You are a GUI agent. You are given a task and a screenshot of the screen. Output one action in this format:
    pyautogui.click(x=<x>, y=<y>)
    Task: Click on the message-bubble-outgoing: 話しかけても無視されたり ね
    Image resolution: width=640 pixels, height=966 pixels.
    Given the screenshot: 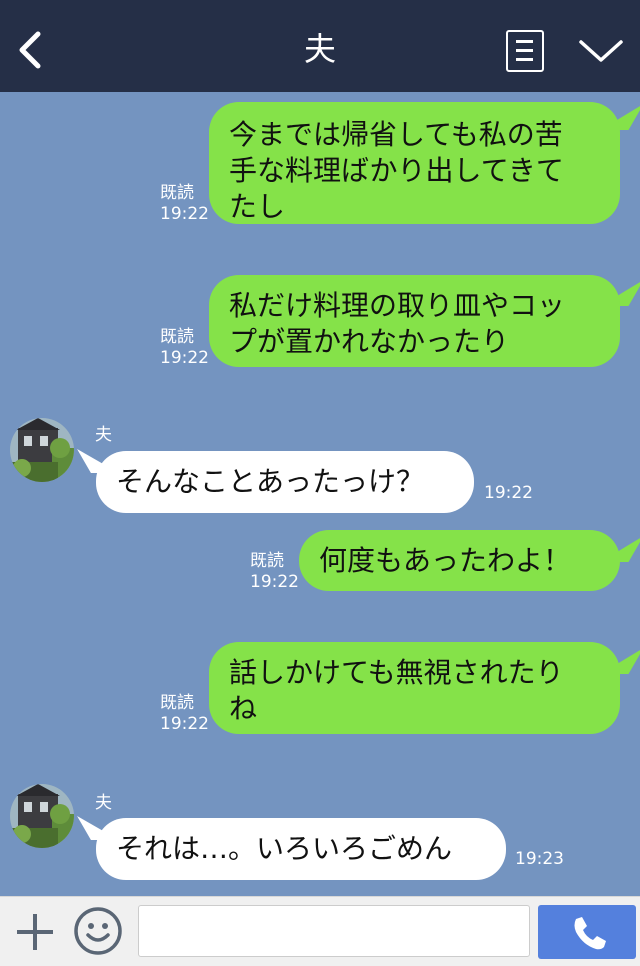 What is the action you would take?
    pyautogui.click(x=414, y=688)
    